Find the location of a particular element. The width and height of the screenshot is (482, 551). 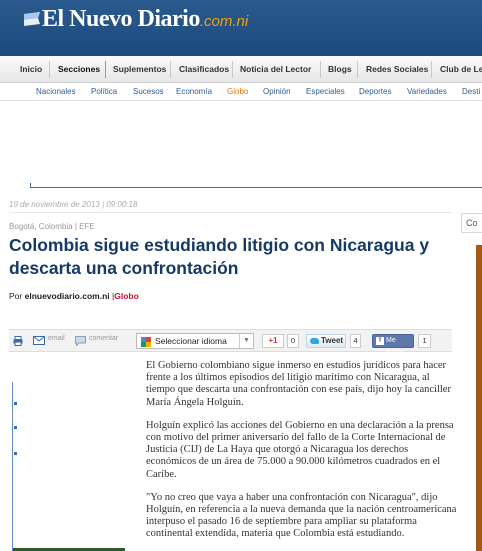

like-label: Me gusta is located at coordinates (395, 346).